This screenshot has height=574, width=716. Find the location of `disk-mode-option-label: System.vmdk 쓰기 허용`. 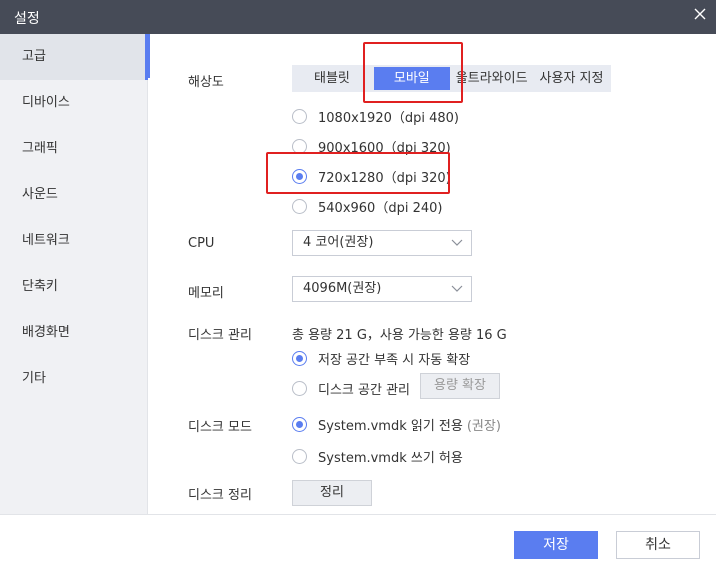

disk-mode-option-label: System.vmdk 쓰기 허용 is located at coordinates (390, 458).